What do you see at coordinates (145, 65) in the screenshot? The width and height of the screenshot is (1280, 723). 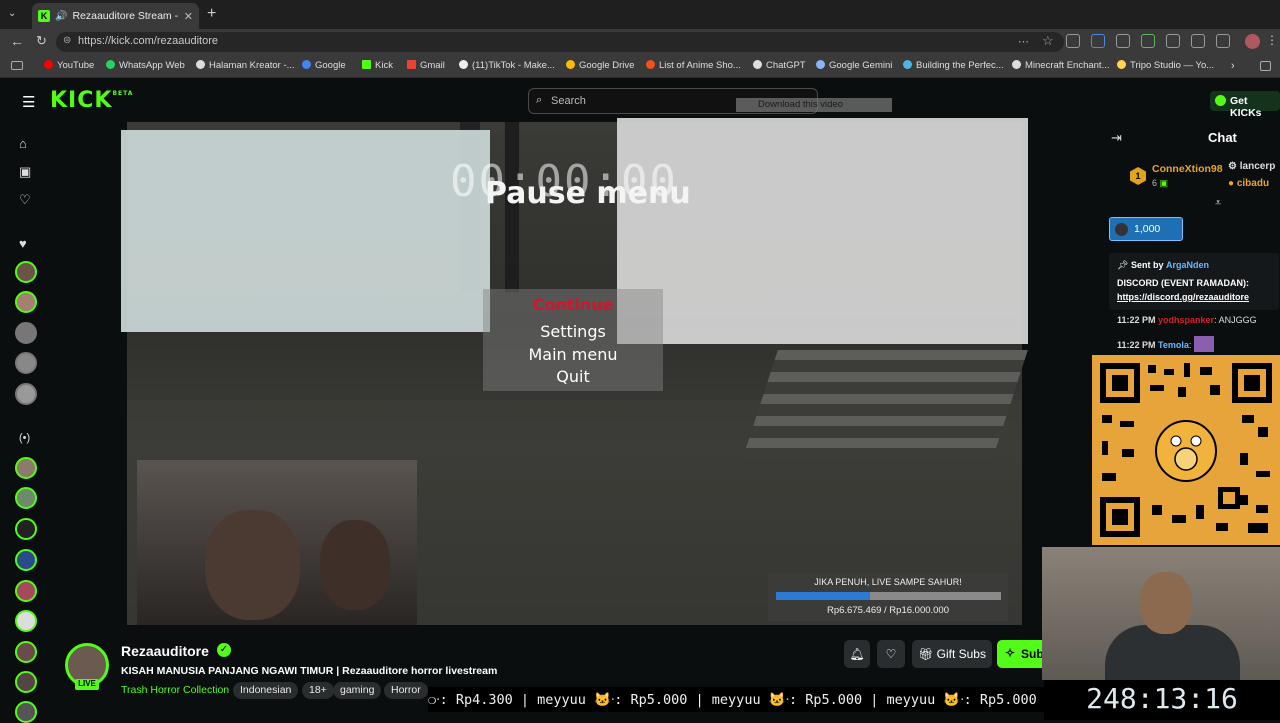 I see `bookmark-item: WhatsApp Web` at bounding box center [145, 65].